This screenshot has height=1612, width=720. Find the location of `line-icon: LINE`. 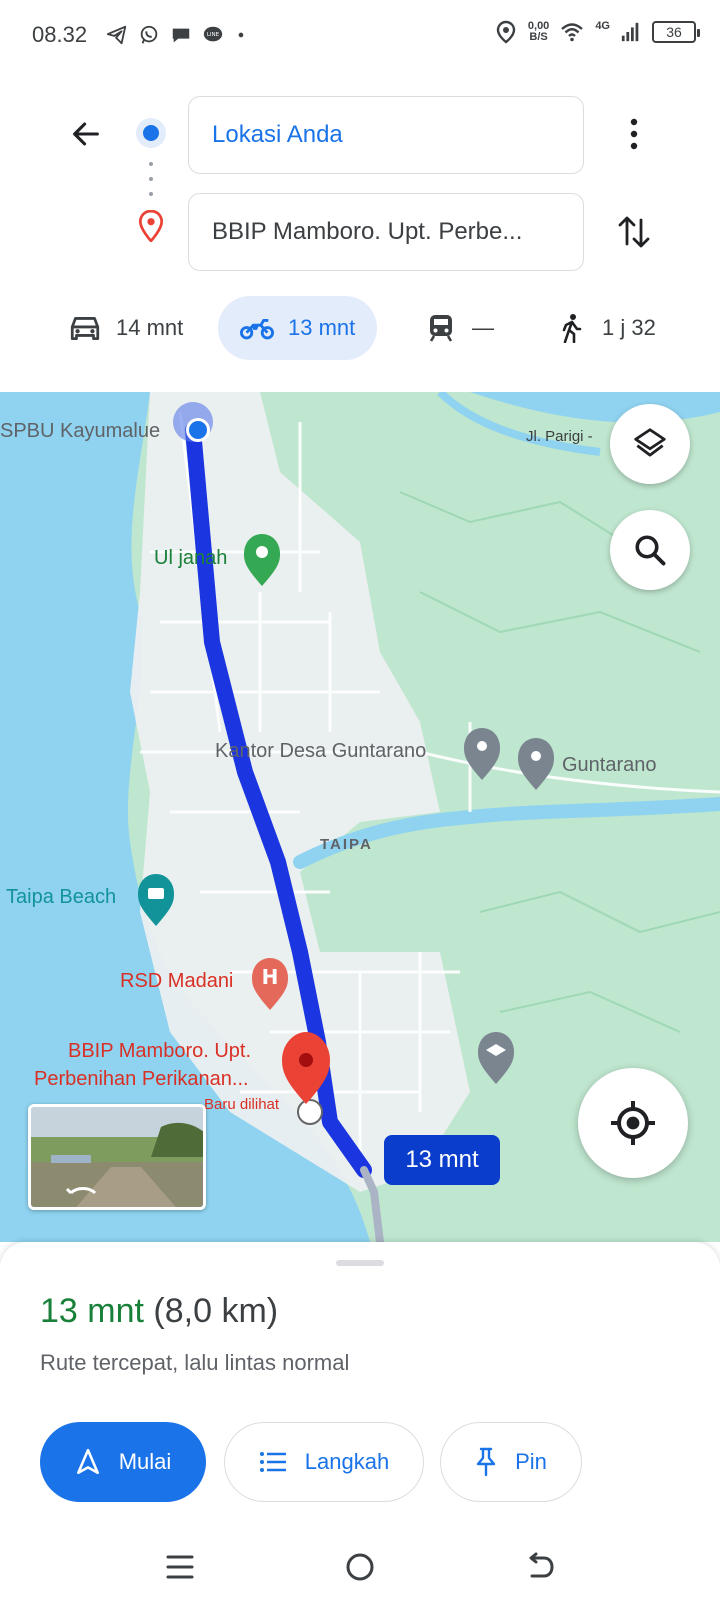

line-icon: LINE is located at coordinates (213, 34).